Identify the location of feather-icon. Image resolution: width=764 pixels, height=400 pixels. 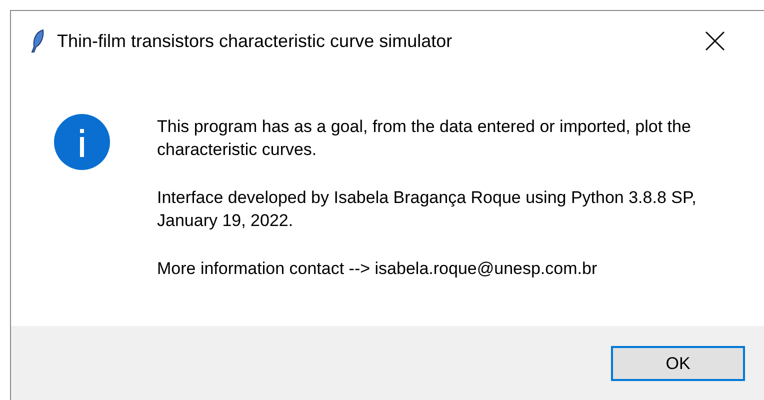
(38, 41).